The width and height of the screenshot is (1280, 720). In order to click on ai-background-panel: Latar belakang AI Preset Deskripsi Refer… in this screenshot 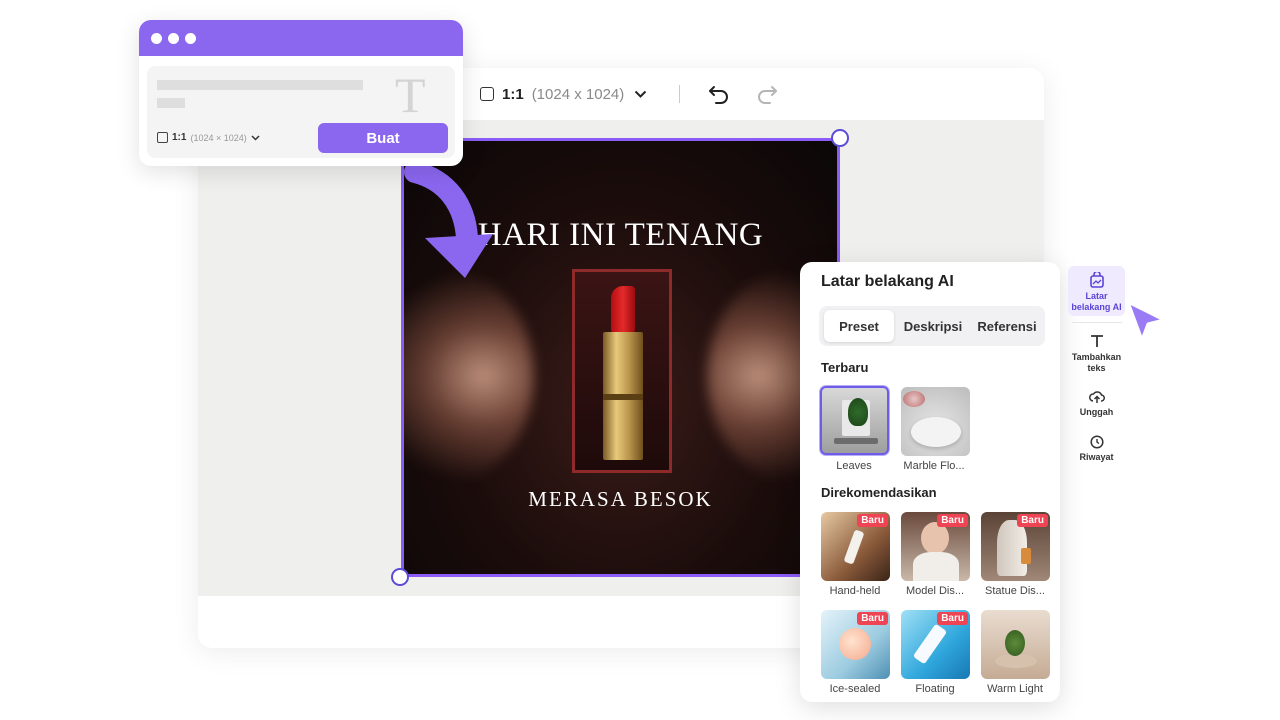, I will do `click(930, 482)`.